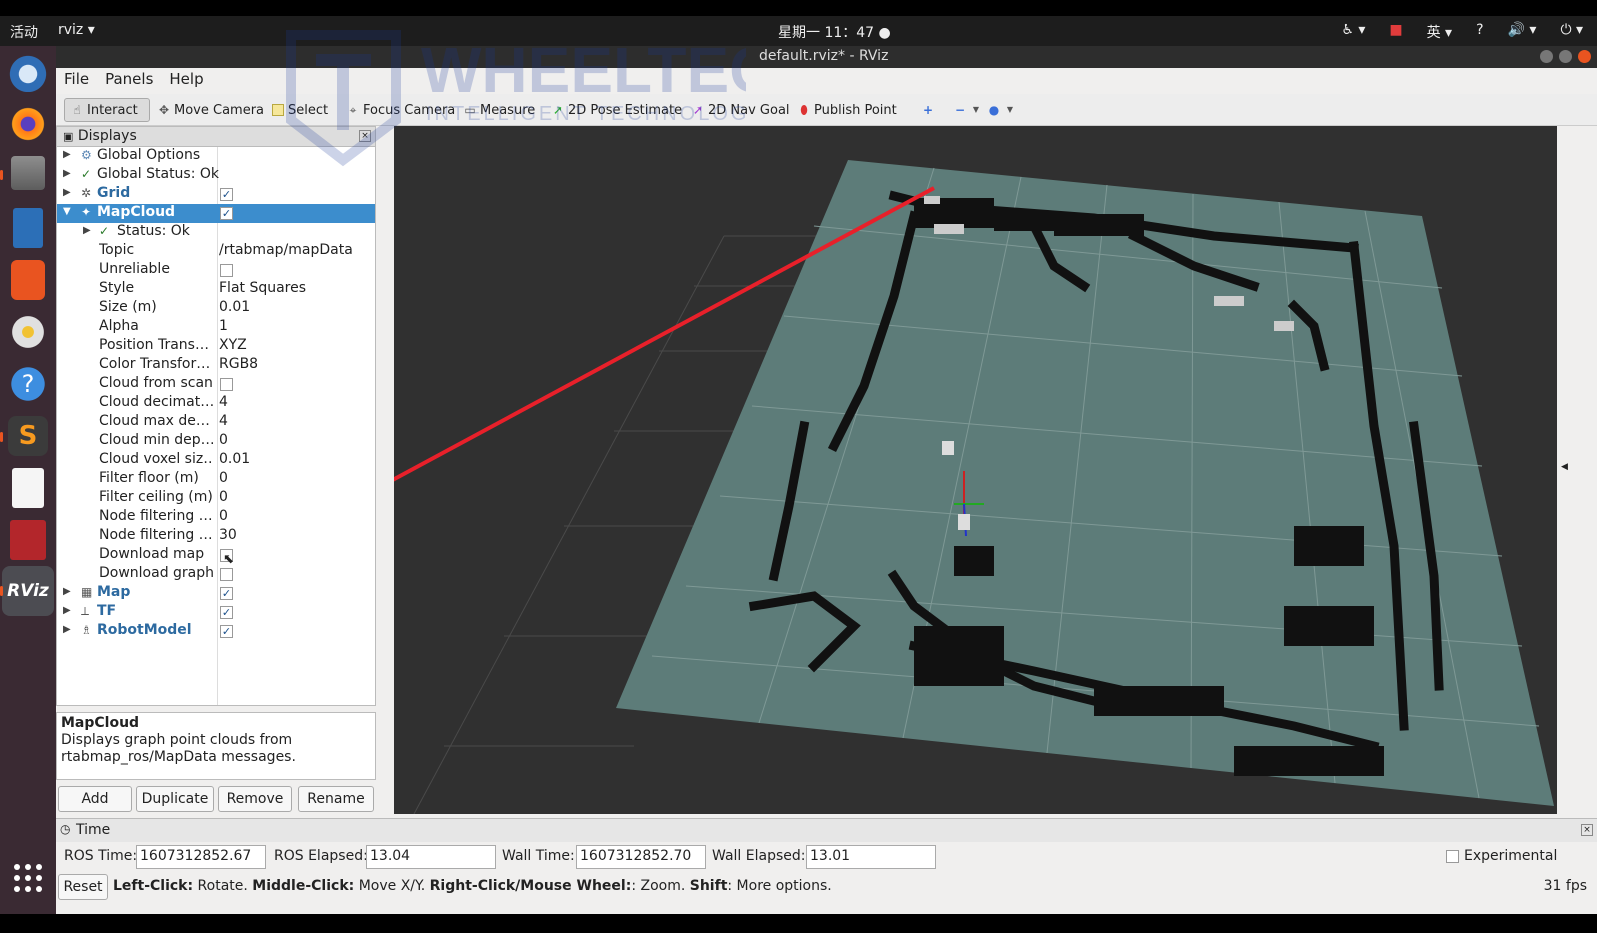  I want to click on collapse-left-icon: ◀, so click(1564, 467).